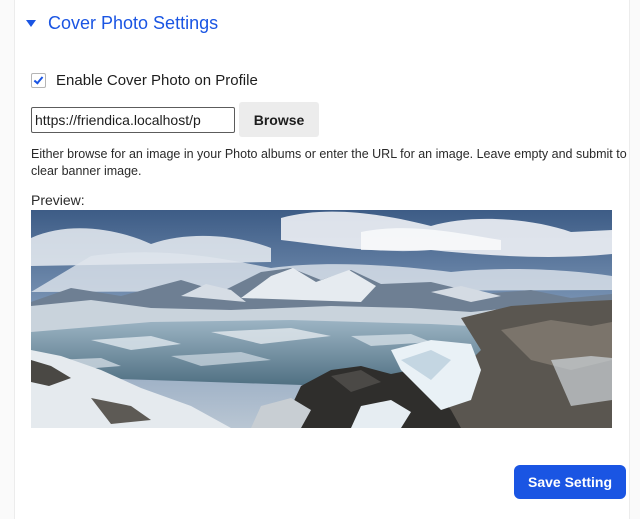 The height and width of the screenshot is (519, 640). Describe the element at coordinates (38, 80) in the screenshot. I see `enable-cover-checkbox` at that location.